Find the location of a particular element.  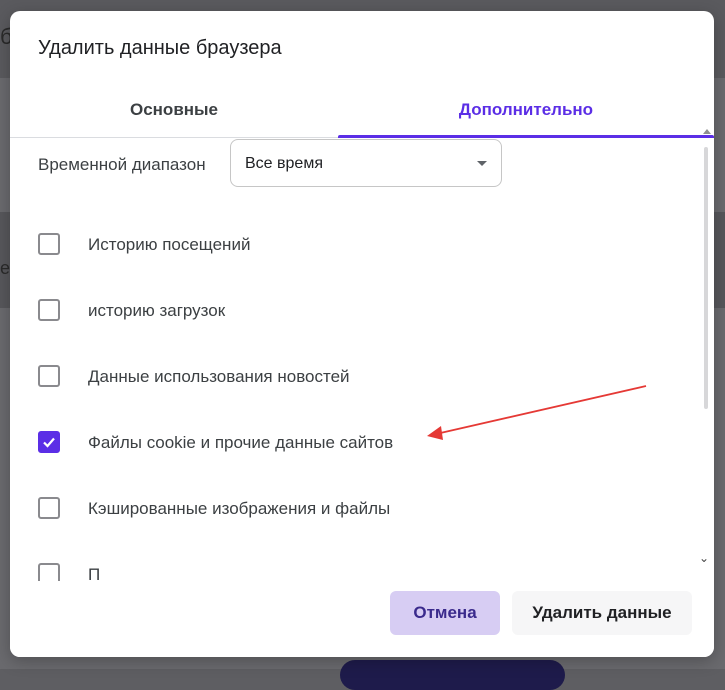

dialog-title: Удалить данные браузера is located at coordinates (160, 48).